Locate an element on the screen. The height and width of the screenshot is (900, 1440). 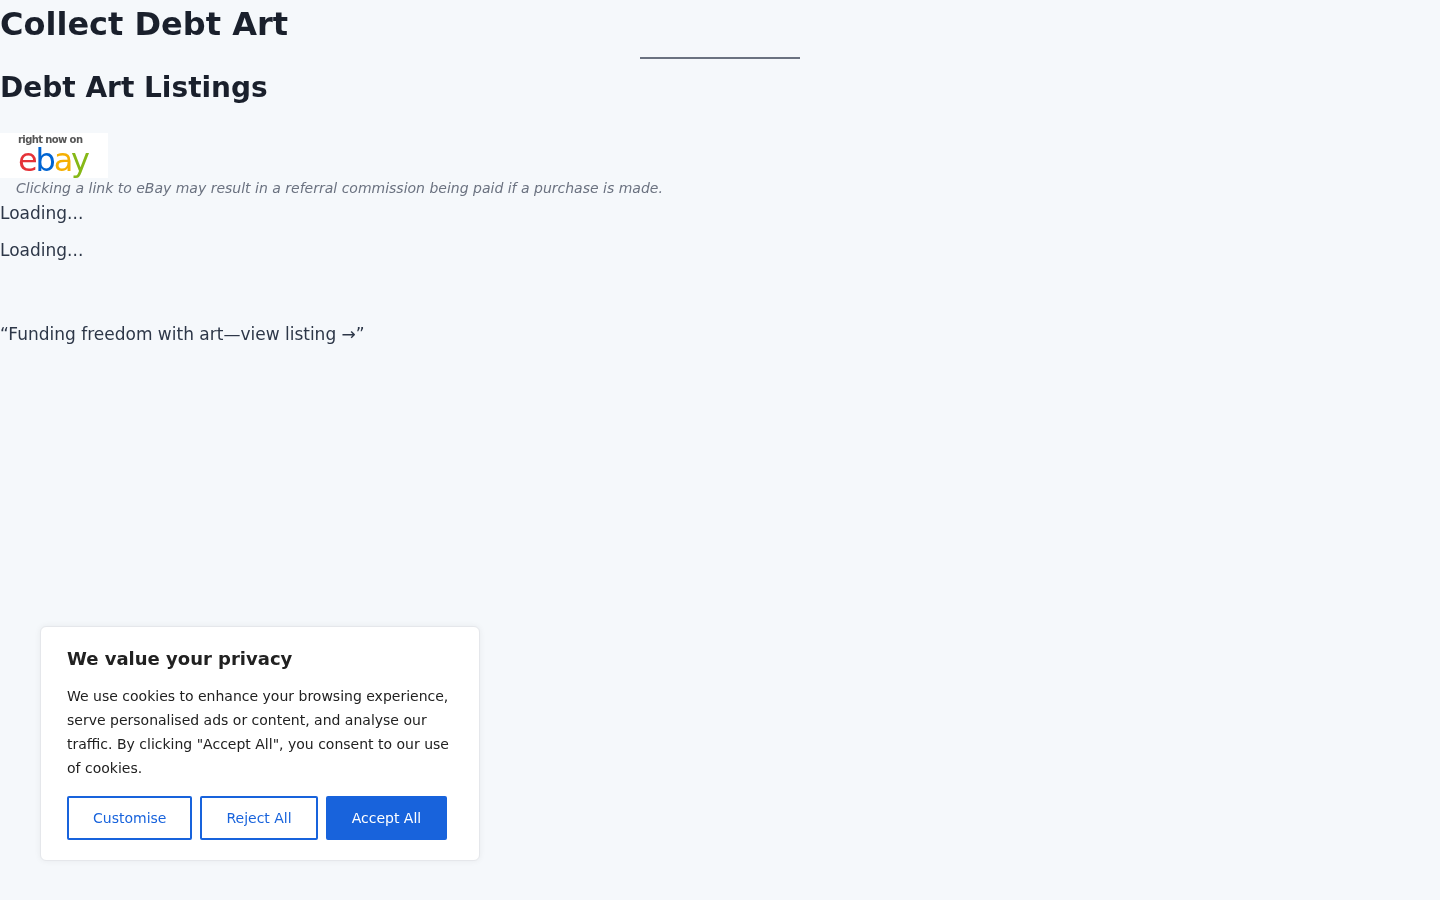
listing-link: “Funding freedom with art—view listing →” is located at coordinates (182, 334).